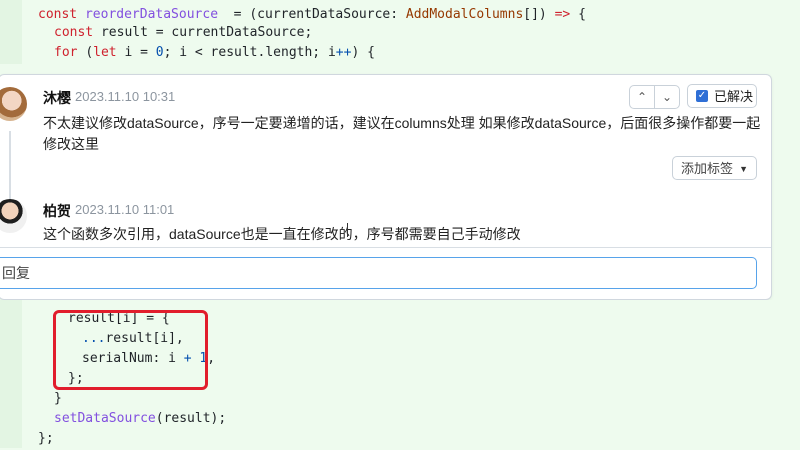 This screenshot has width=800, height=450. What do you see at coordinates (125, 96) in the screenshot?
I see `comment-time: 2023.11.10 10:31` at bounding box center [125, 96].